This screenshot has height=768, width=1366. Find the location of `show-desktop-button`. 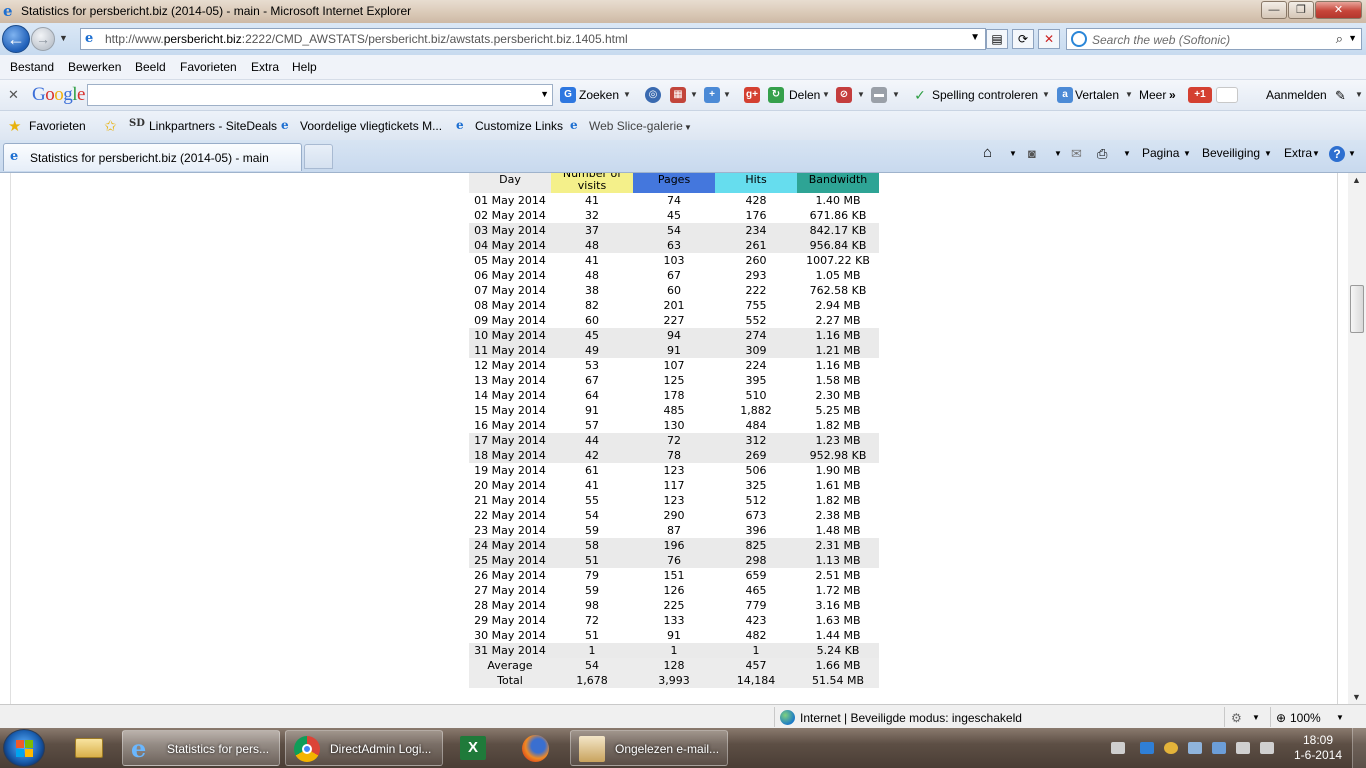

show-desktop-button is located at coordinates (1359, 748).